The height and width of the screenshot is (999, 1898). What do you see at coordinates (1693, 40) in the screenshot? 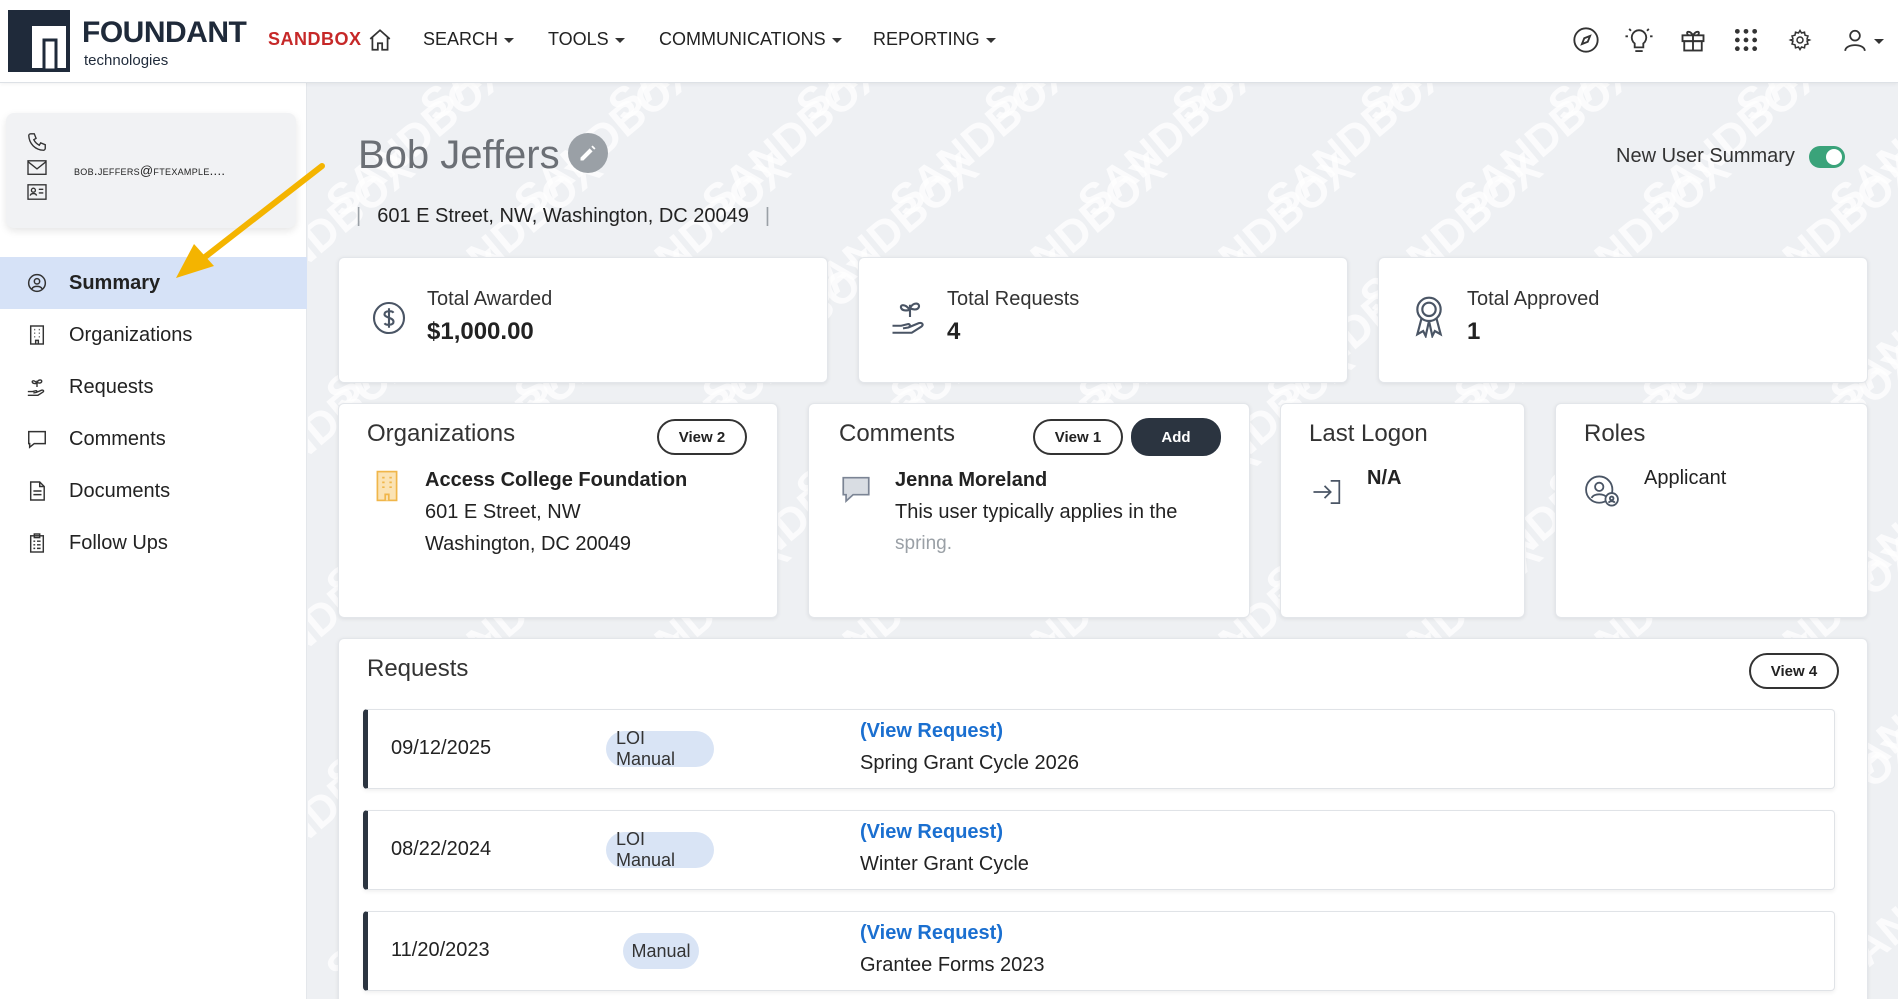
I see `gift-icon` at bounding box center [1693, 40].